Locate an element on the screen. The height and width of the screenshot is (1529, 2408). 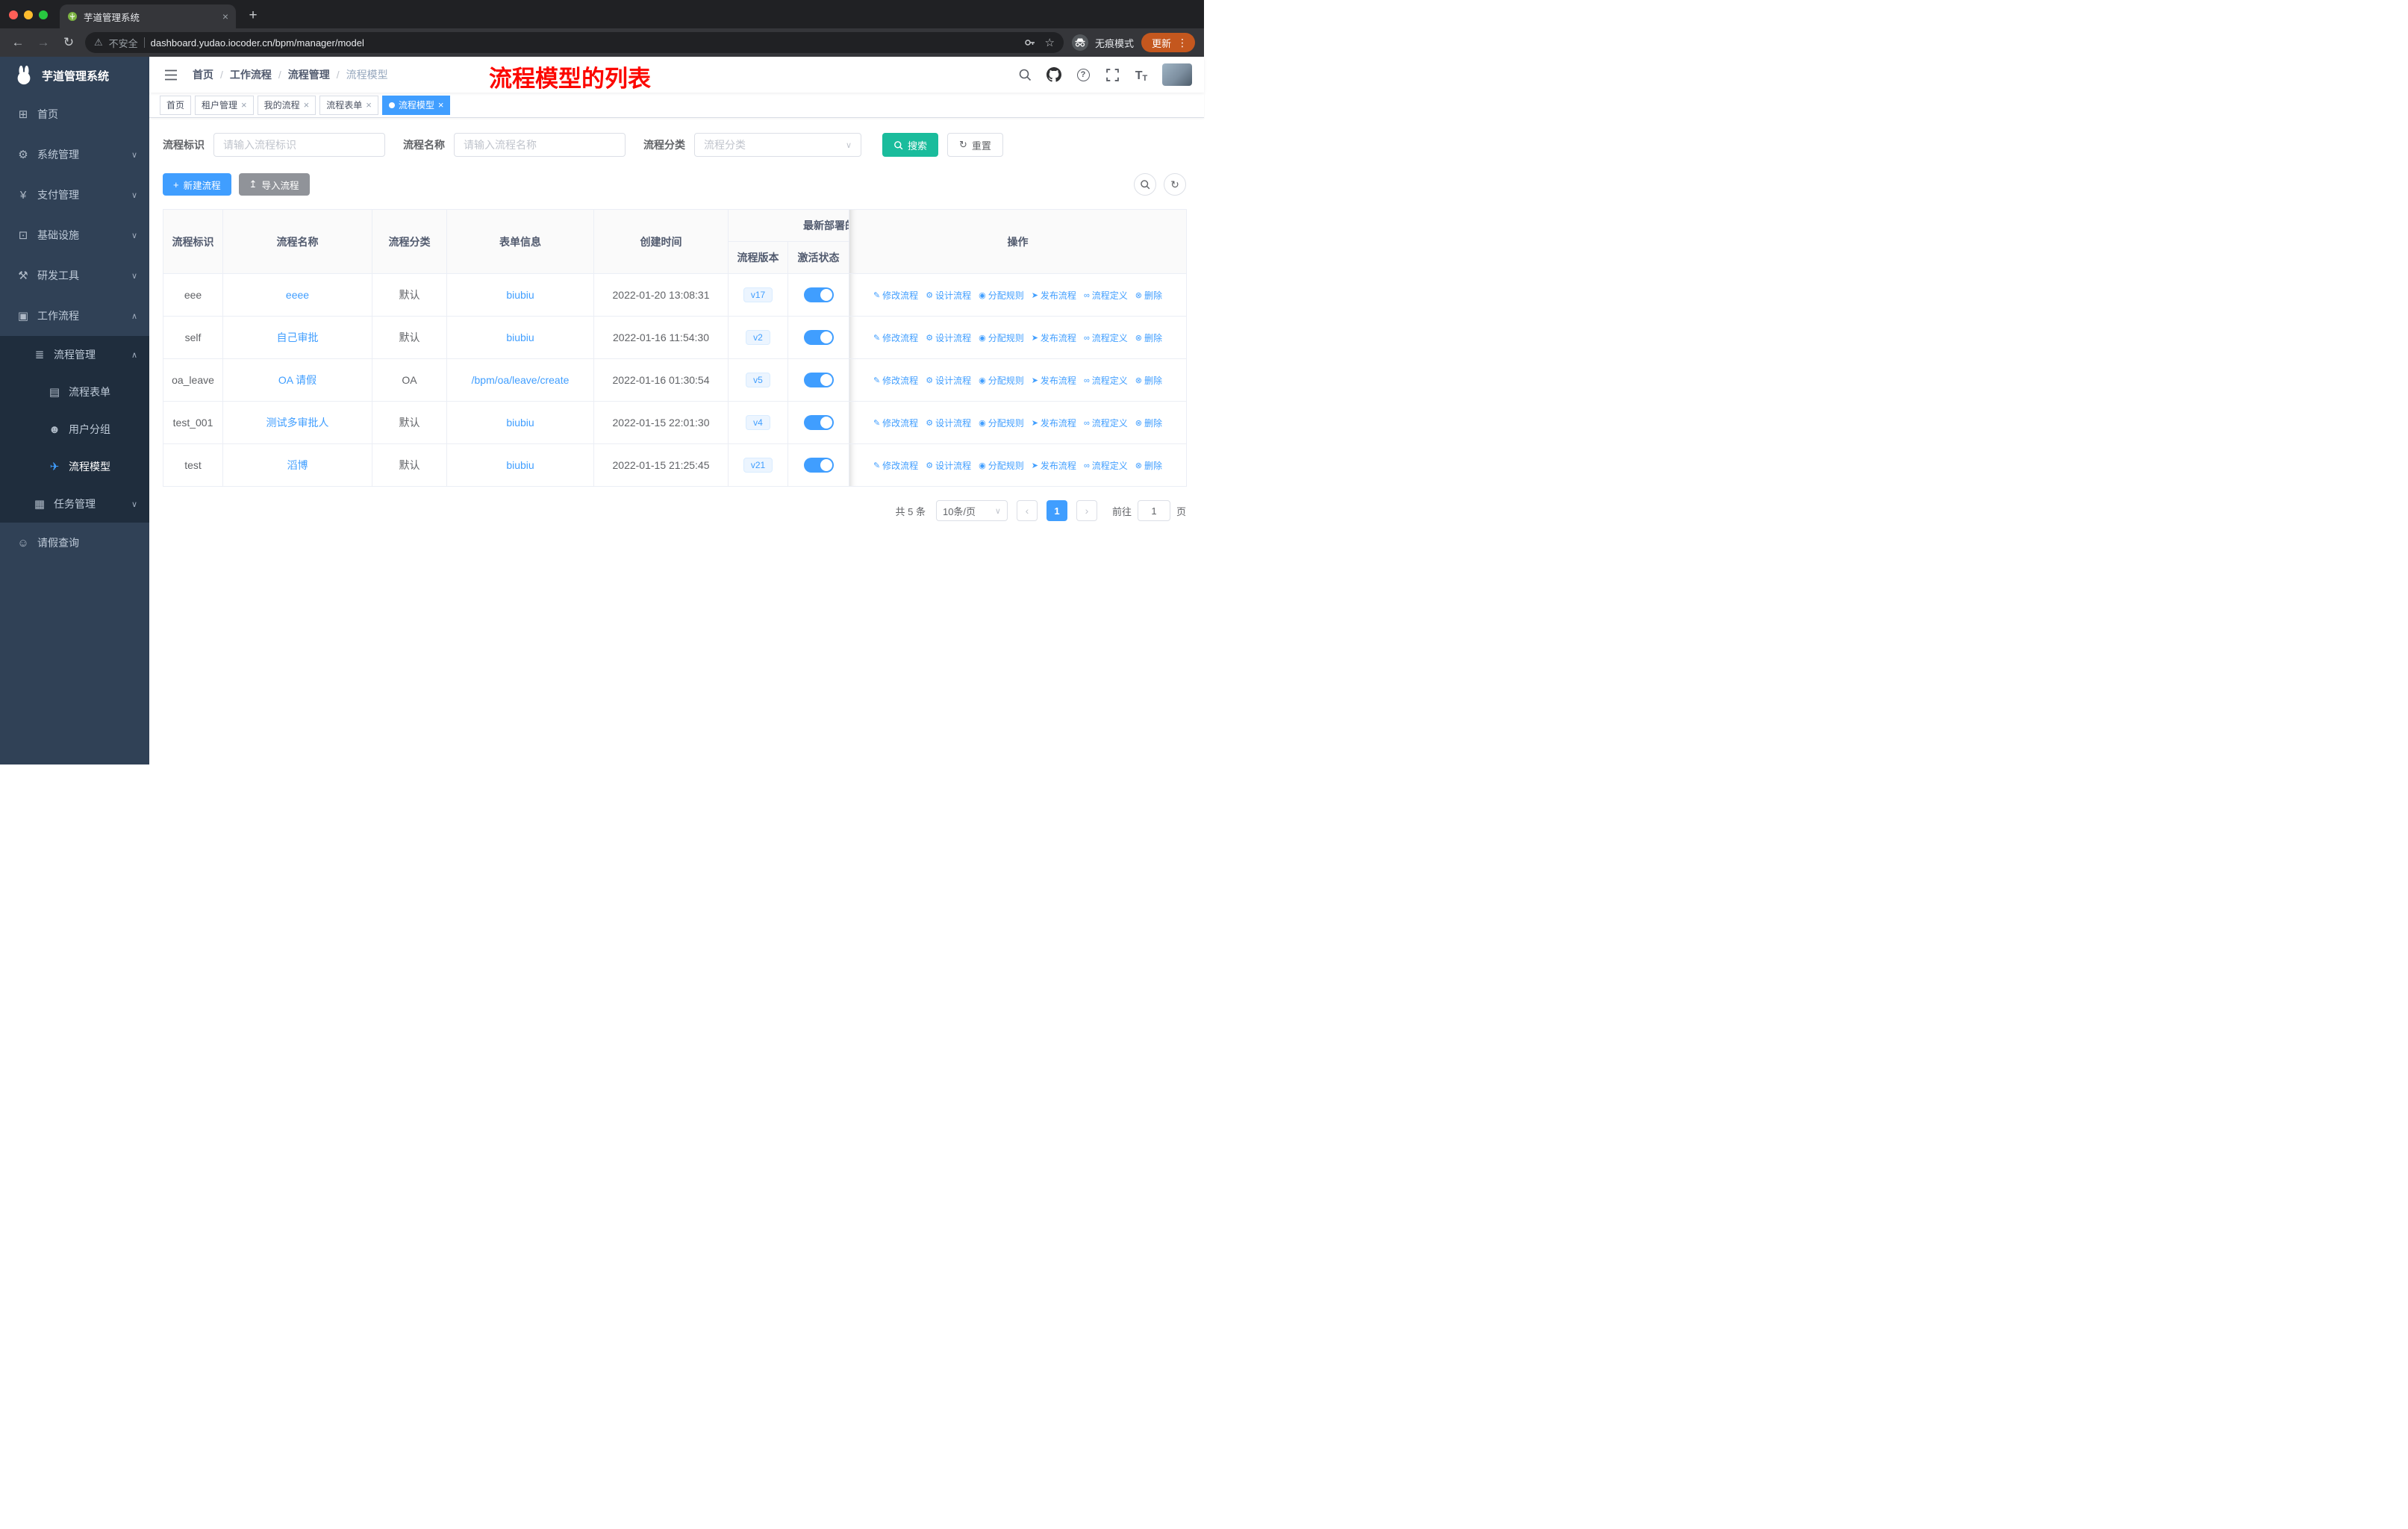
forward-icon: → is located at coordinates (43, 42).